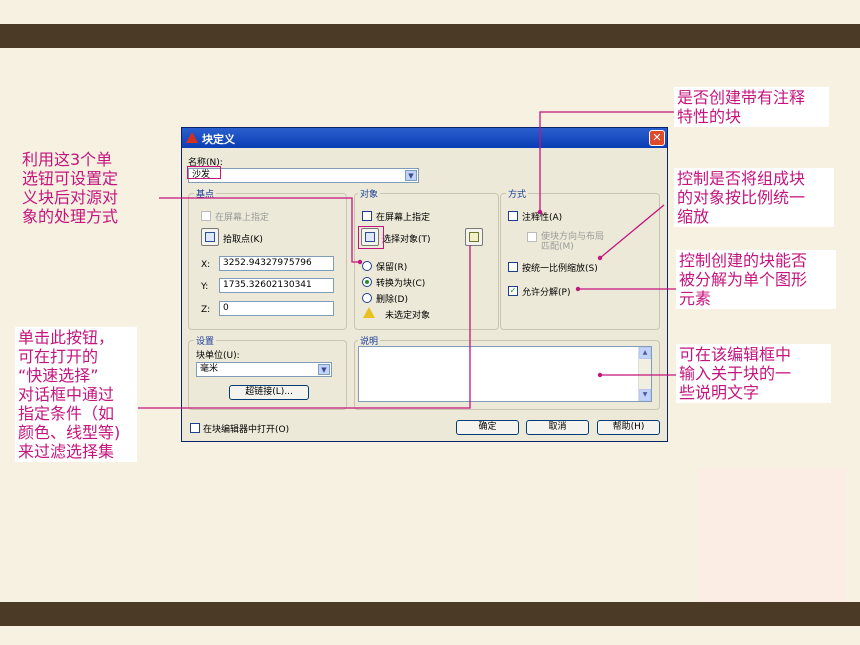 The image size is (860, 645). I want to click on description-callout-line: 些说明文字, so click(719, 392).